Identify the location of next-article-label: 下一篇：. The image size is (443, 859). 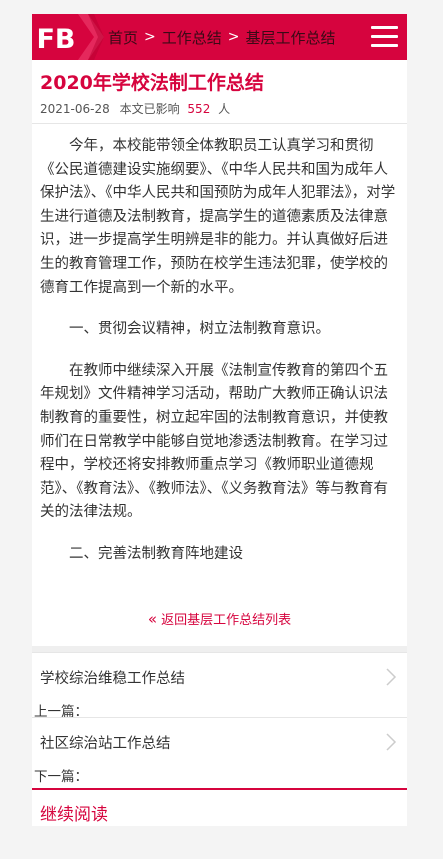
(61, 777).